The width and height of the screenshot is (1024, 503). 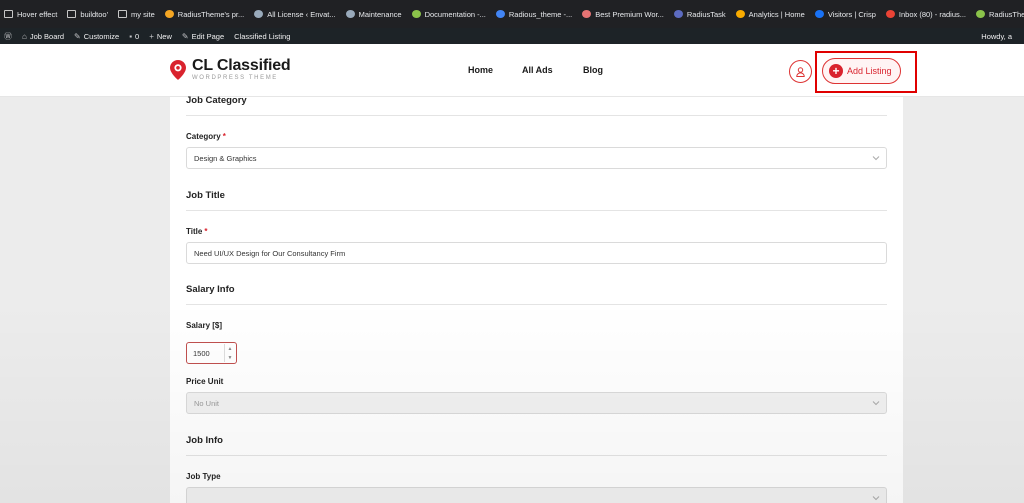 What do you see at coordinates (380, 14) in the screenshot?
I see `bookmark-label: Maintenance` at bounding box center [380, 14].